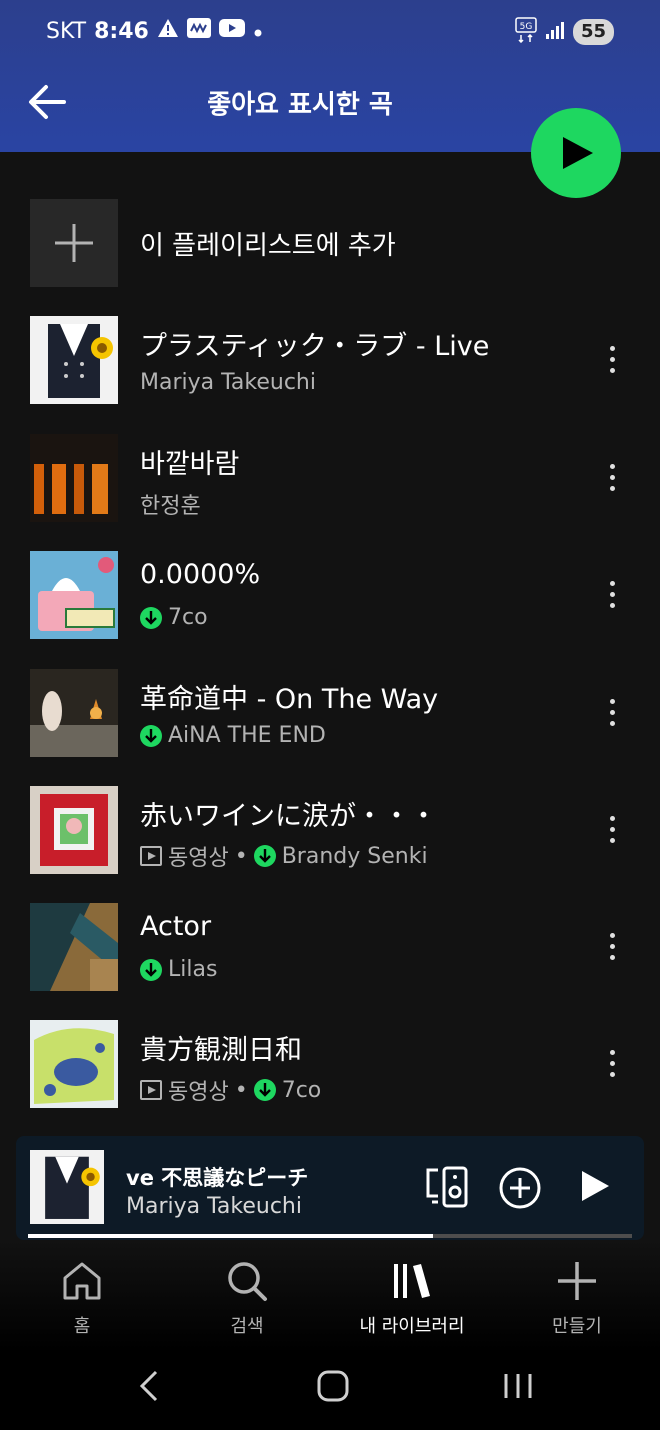 Image resolution: width=660 pixels, height=1430 pixels. Describe the element at coordinates (198, 31) in the screenshot. I see `app-notification-icon` at that location.